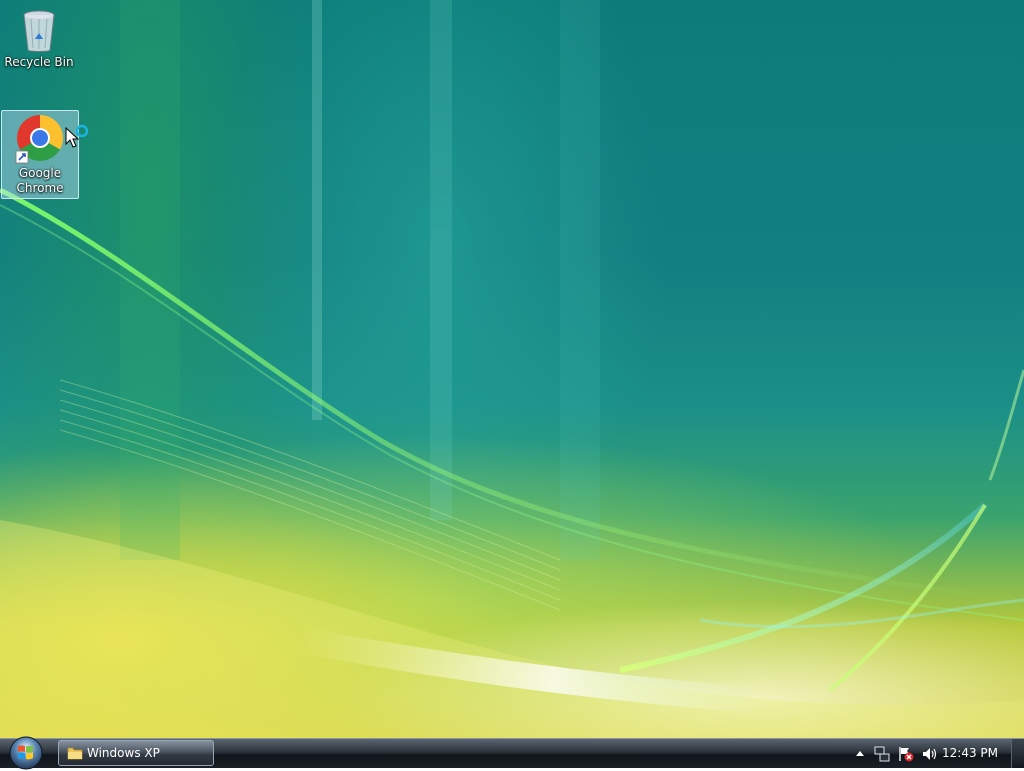 The image size is (1024, 771). What do you see at coordinates (26, 753) in the screenshot?
I see `windows-start-orb-icon` at bounding box center [26, 753].